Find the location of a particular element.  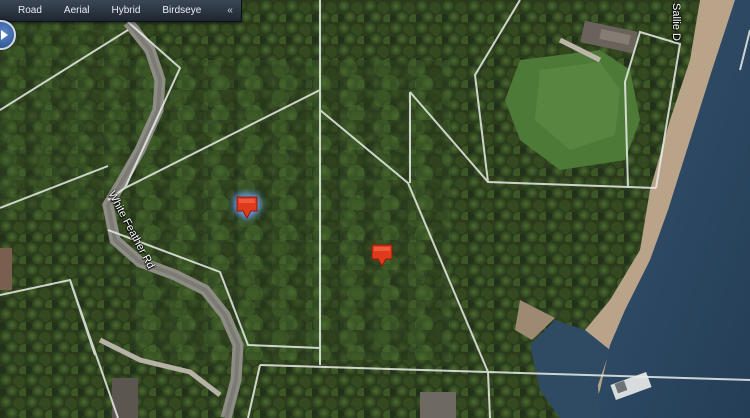

map-type-aerial: Aerial is located at coordinates (77, 11).